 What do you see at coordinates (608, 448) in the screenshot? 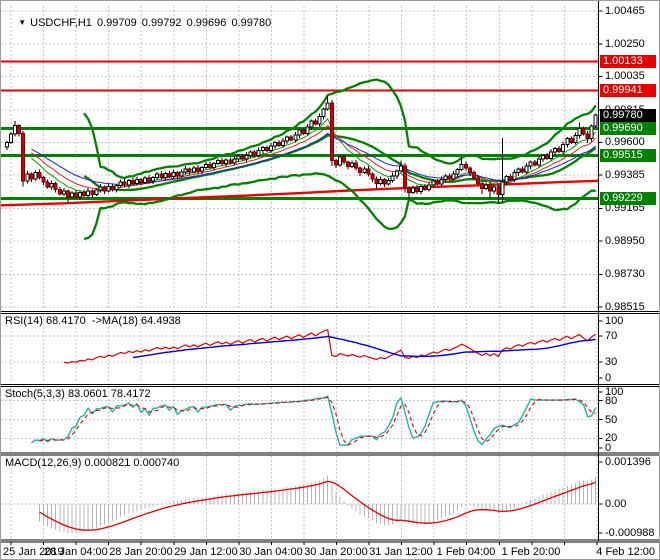
I see `stoch-axis-tick: 0` at bounding box center [608, 448].